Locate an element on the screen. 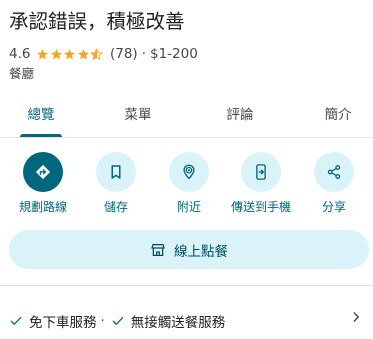  tab-menu: 菜單 is located at coordinates (138, 115).